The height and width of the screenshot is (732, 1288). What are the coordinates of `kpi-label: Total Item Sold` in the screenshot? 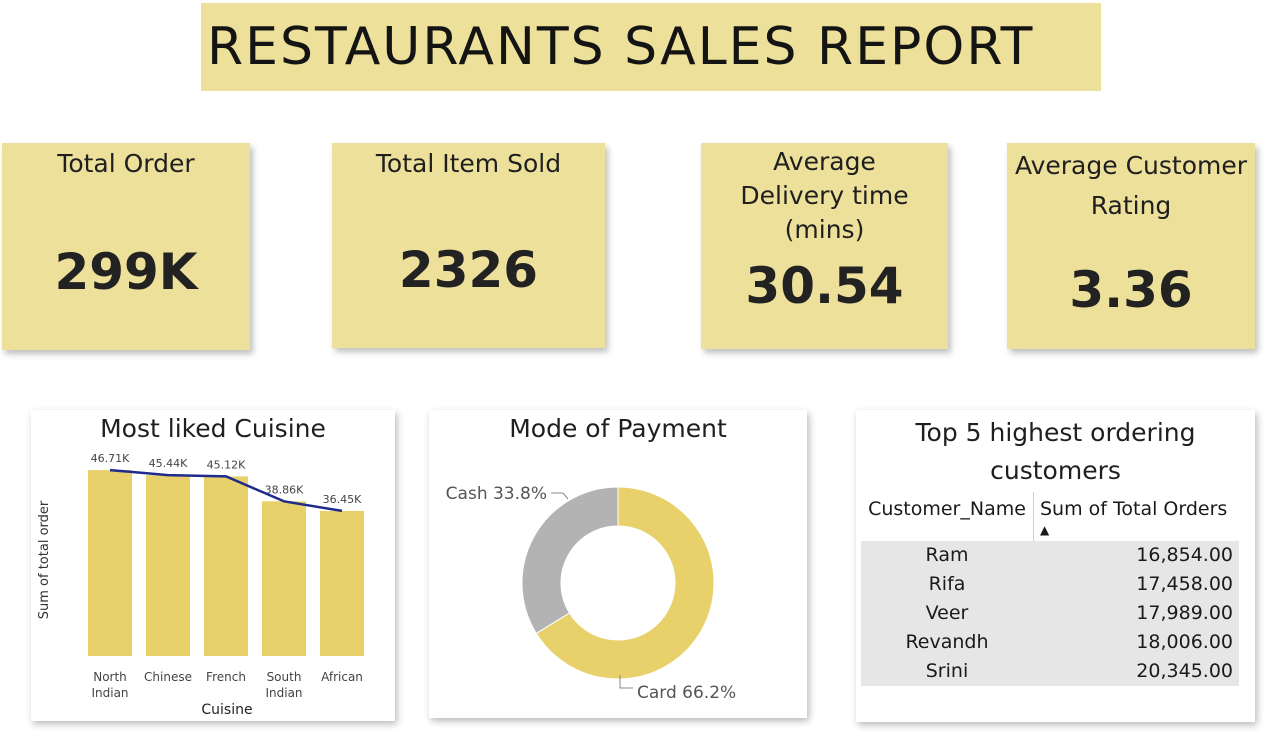 It's located at (468, 163).